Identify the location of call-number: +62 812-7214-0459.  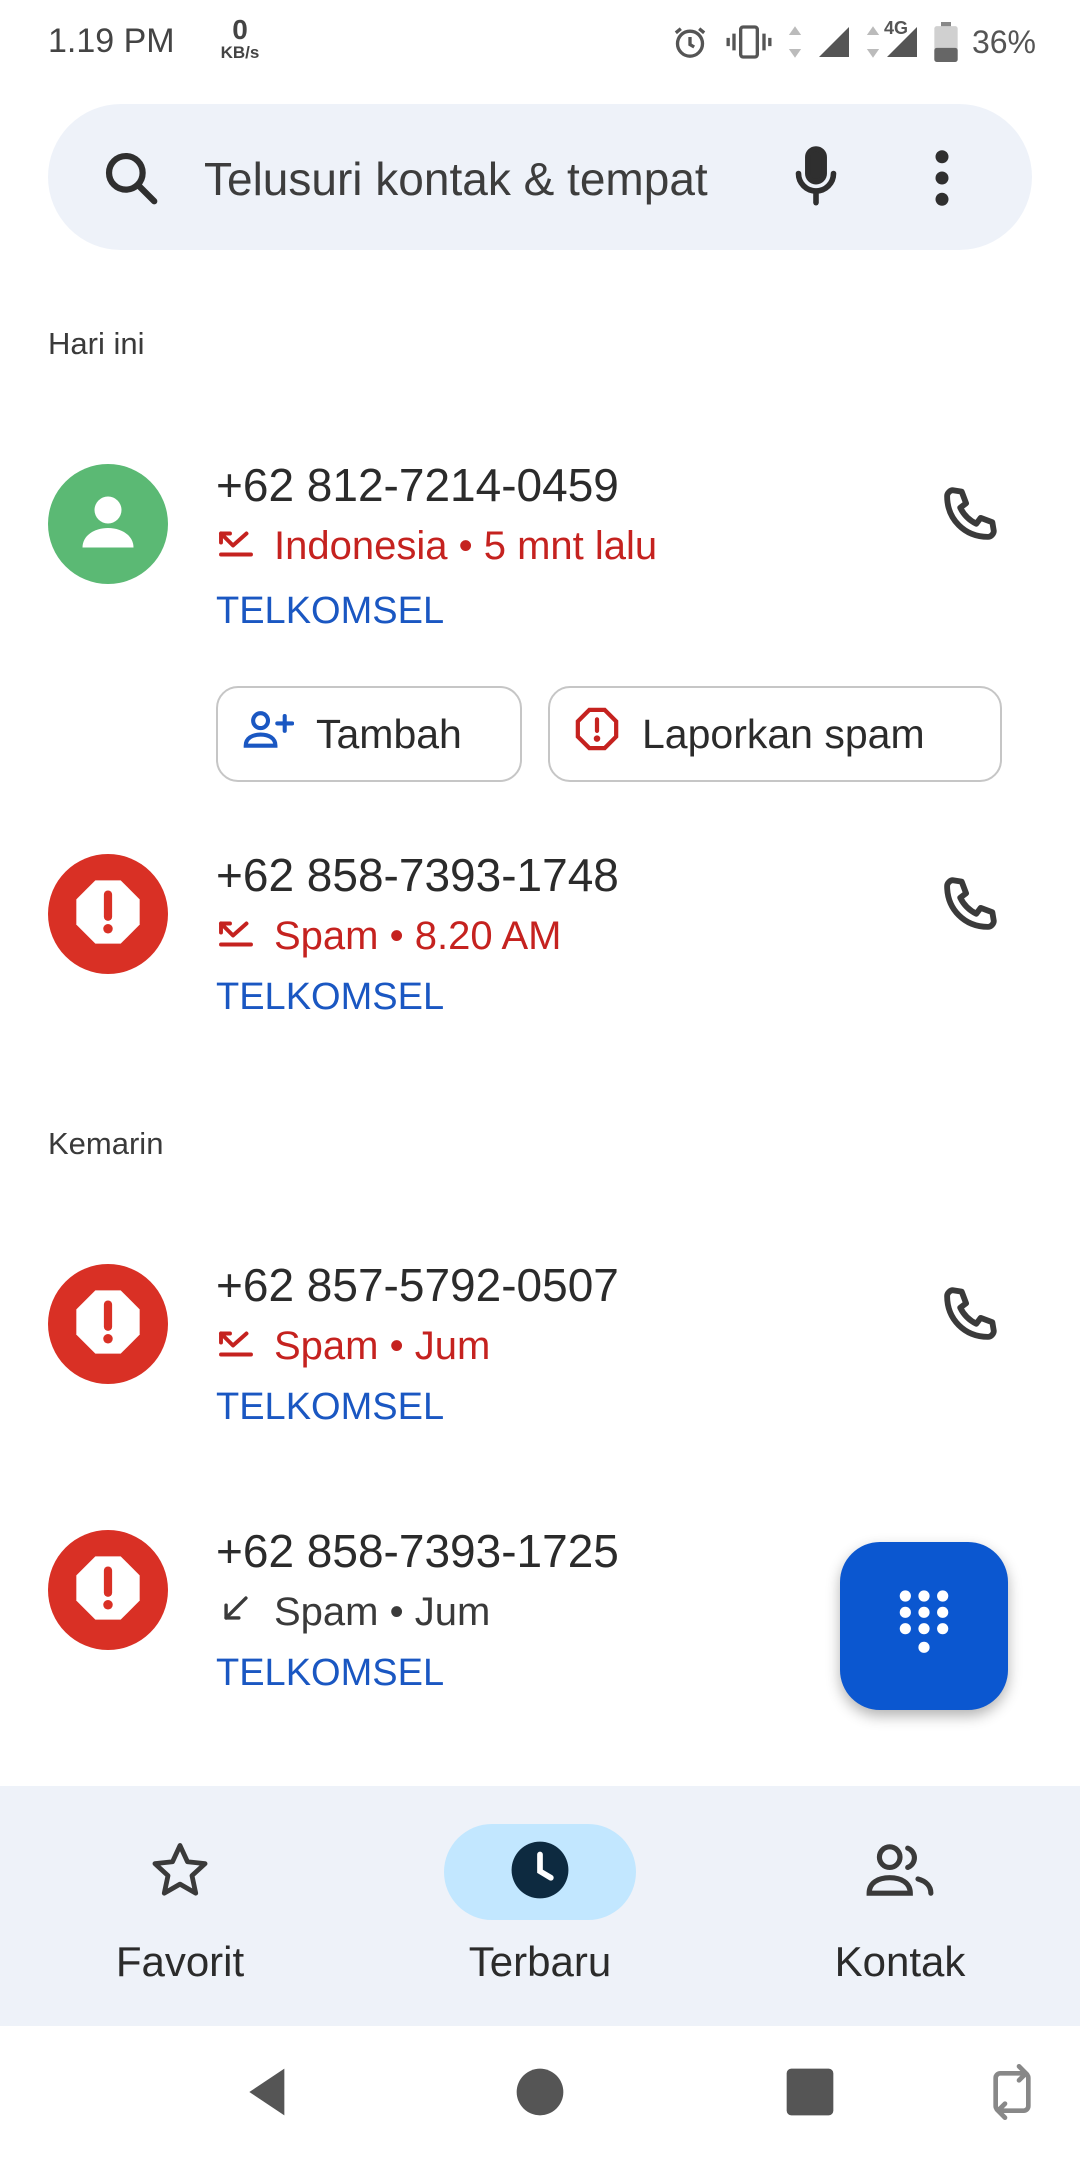
(417, 485).